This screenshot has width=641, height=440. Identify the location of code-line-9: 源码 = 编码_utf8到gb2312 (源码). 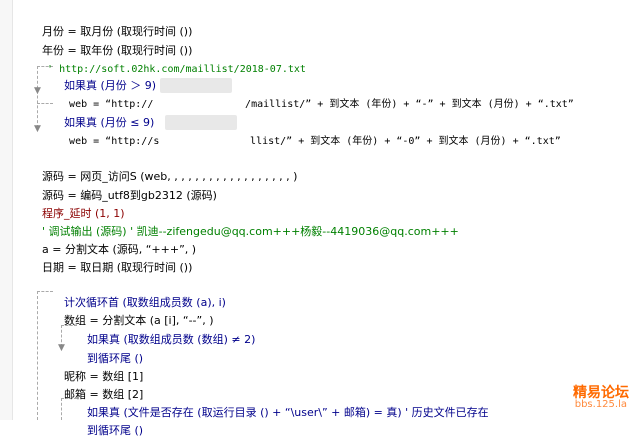
(126, 184).